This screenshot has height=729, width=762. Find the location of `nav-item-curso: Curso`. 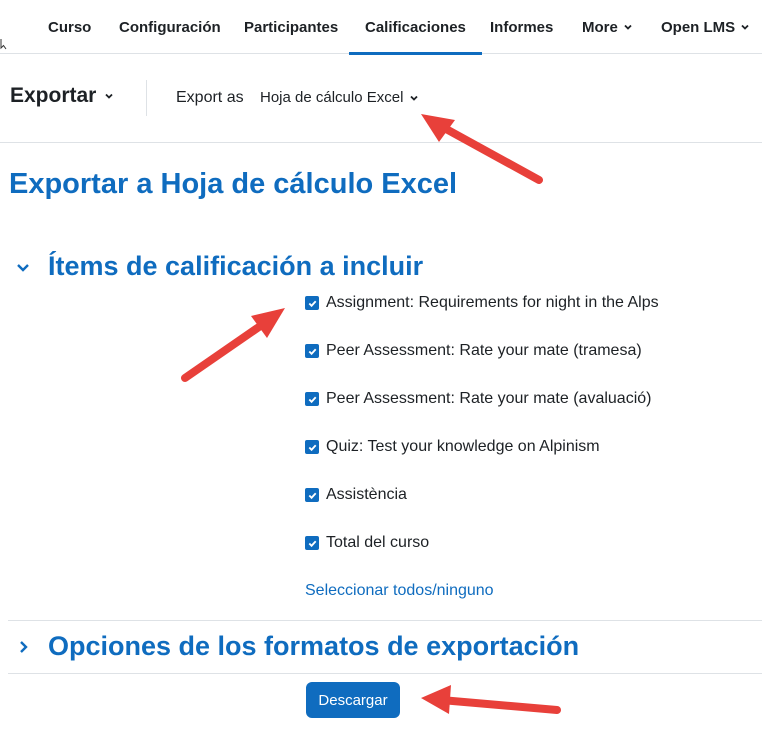

nav-item-curso: Curso is located at coordinates (69, 27).